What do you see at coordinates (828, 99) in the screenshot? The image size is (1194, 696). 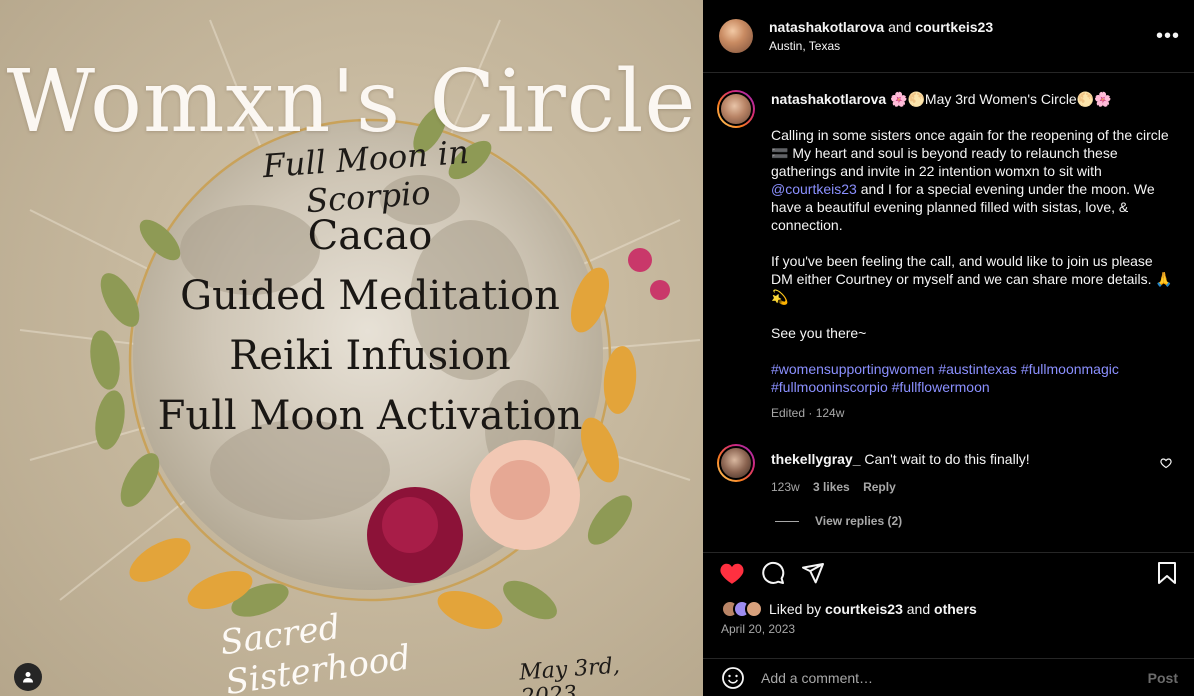 I see `caption-username: natashakotlarova` at bounding box center [828, 99].